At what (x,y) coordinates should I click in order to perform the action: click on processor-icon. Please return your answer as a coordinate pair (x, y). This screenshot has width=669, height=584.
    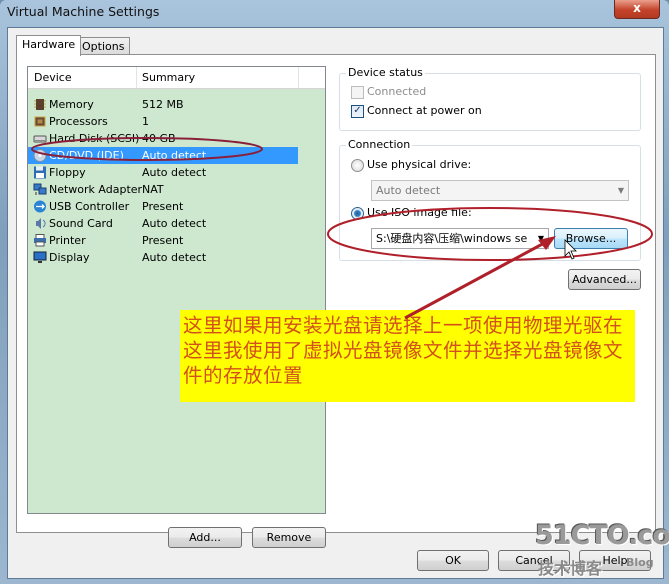
    Looking at the image, I should click on (40, 121).